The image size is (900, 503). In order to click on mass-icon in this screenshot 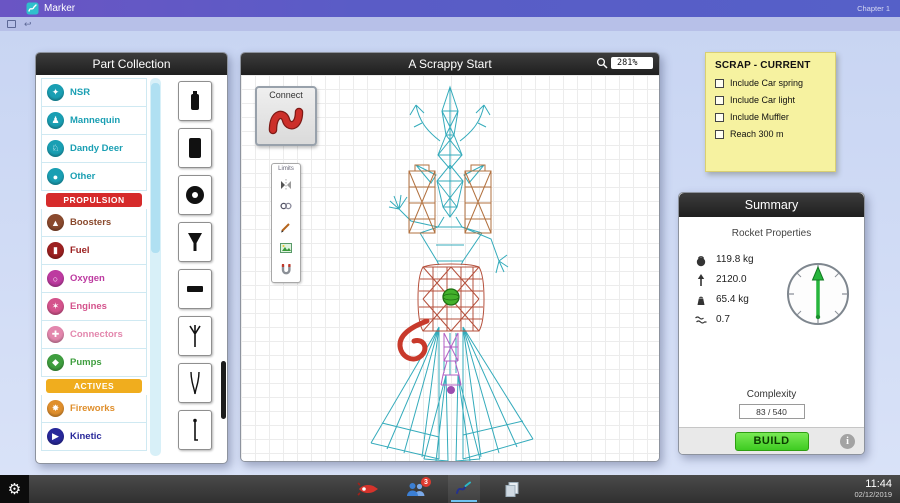, I will do `click(701, 260)`.